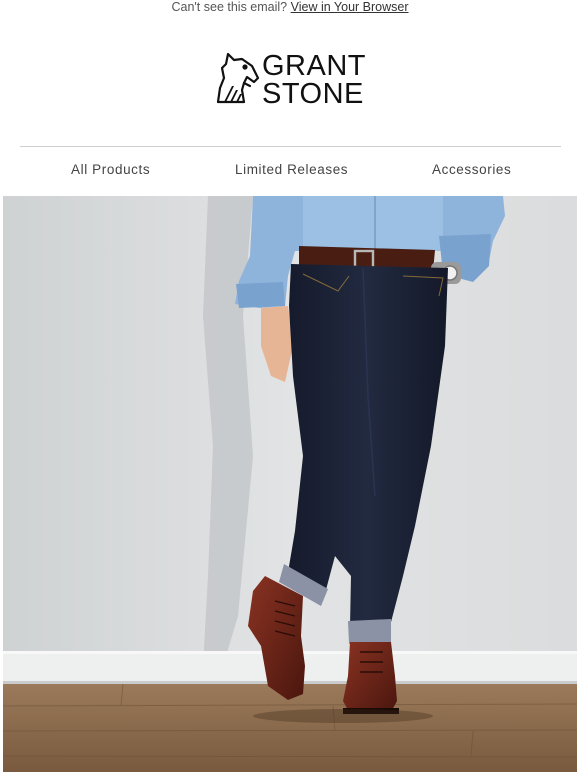  What do you see at coordinates (229, 7) in the screenshot?
I see `preheader-text: Can't see this email?` at bounding box center [229, 7].